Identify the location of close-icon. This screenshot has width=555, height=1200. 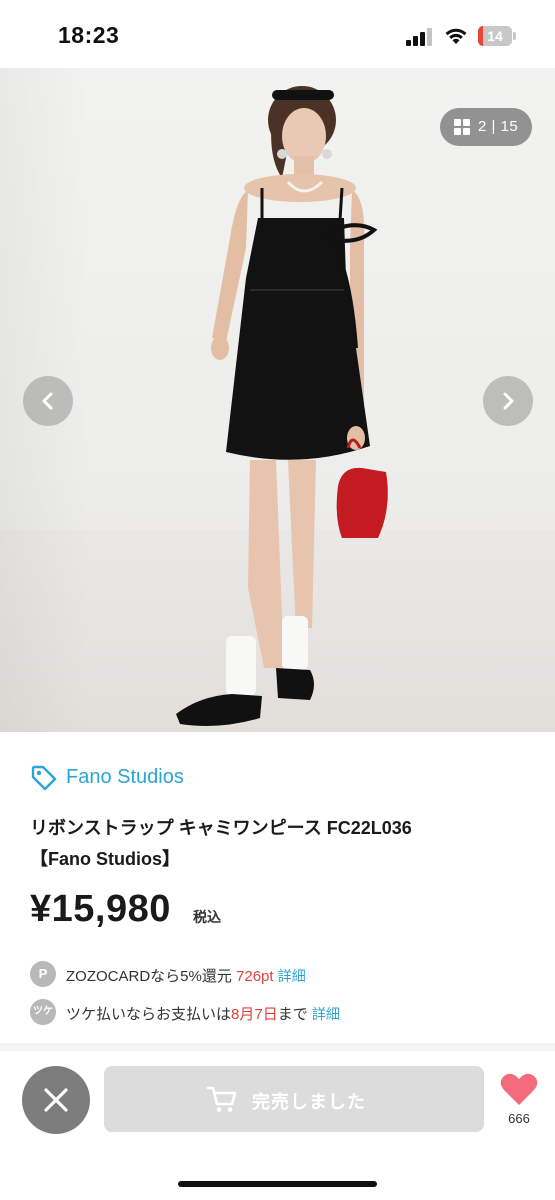
(56, 1100).